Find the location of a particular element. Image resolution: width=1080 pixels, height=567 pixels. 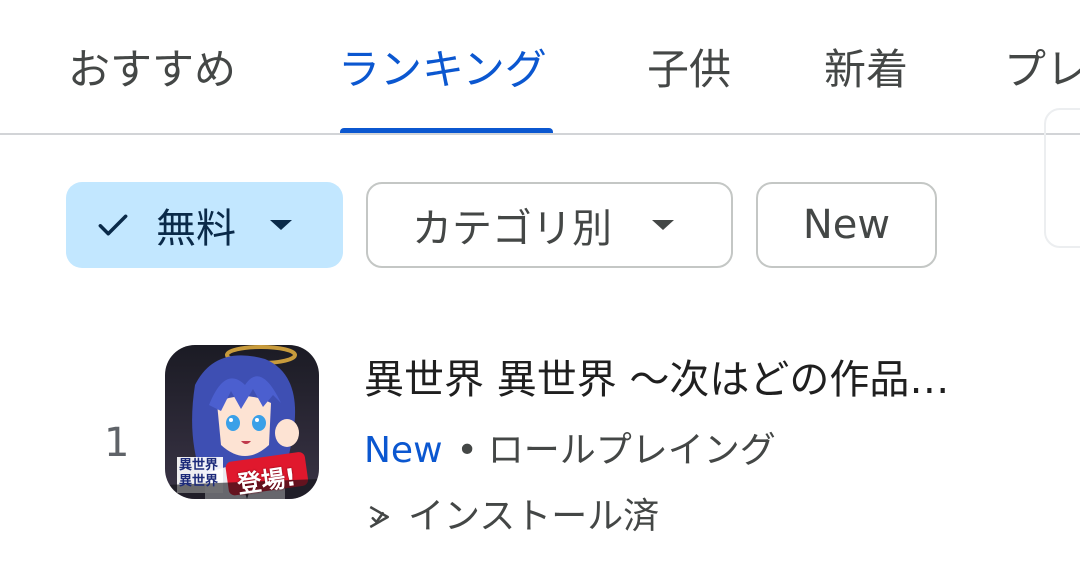

installed-status: インストール済 is located at coordinates (511, 517).